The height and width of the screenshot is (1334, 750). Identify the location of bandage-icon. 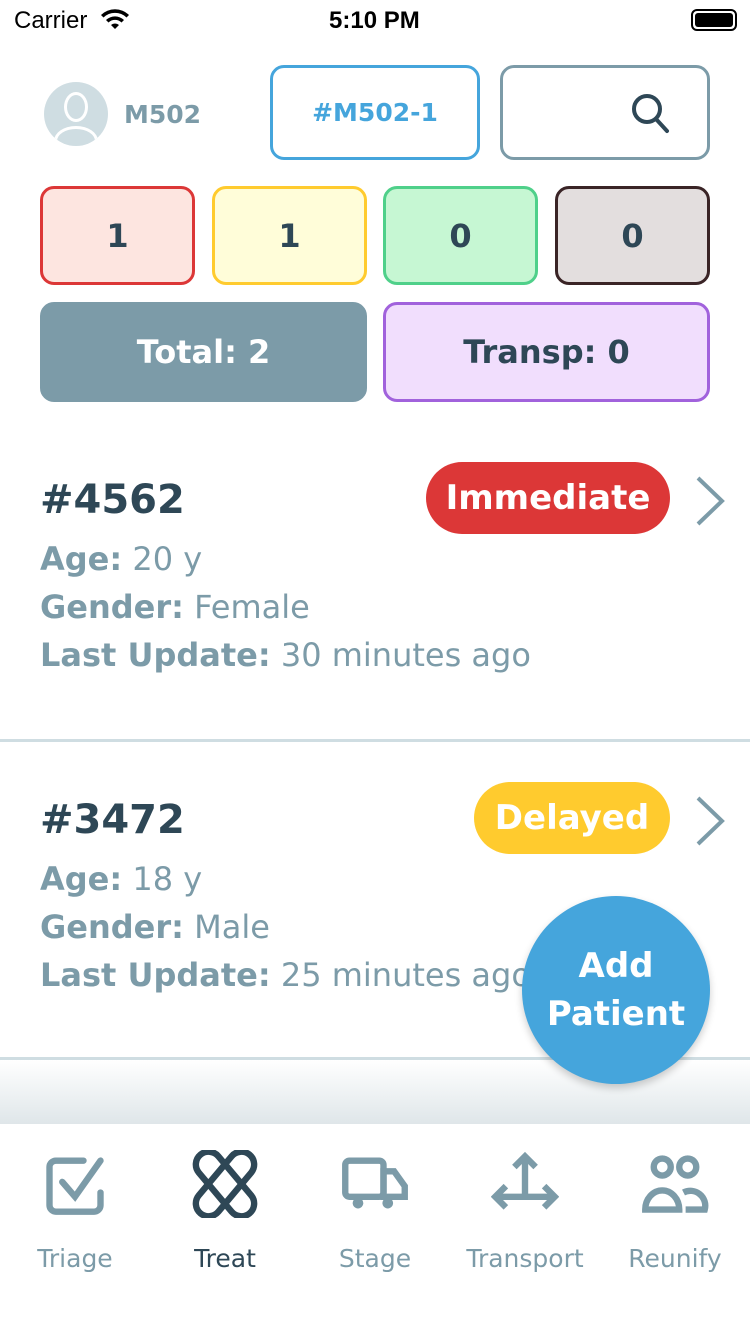
(225, 1184).